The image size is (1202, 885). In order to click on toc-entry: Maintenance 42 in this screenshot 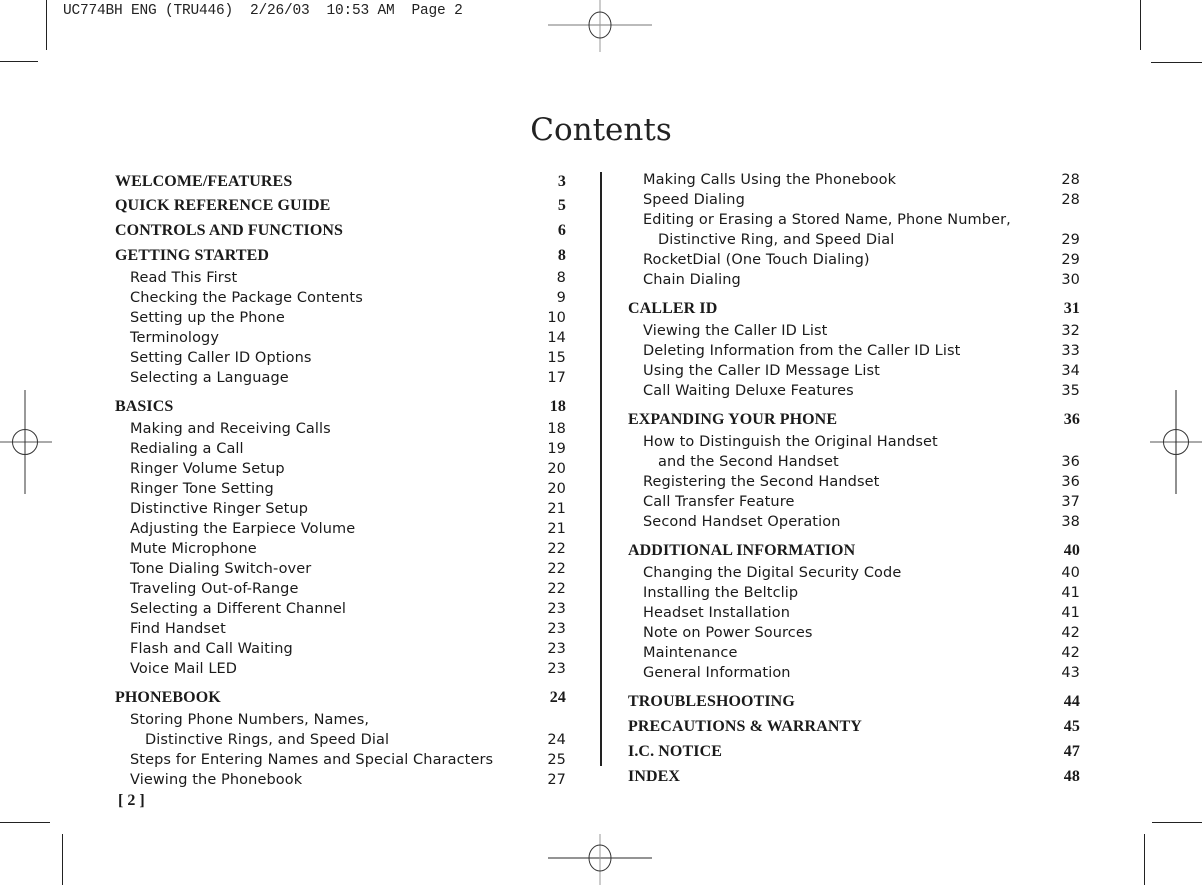, I will do `click(854, 653)`.